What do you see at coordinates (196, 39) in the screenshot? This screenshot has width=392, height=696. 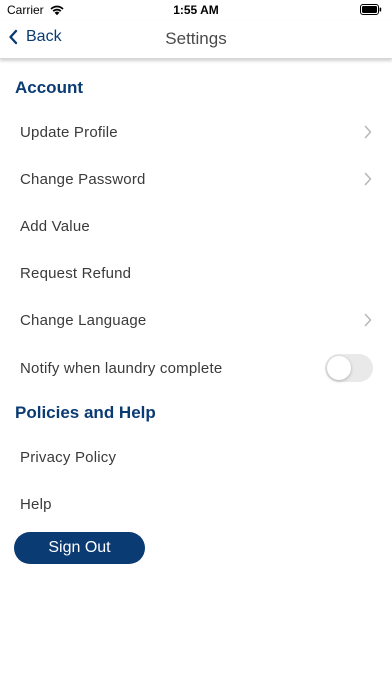 I see `navigation-bar: Back Settings` at bounding box center [196, 39].